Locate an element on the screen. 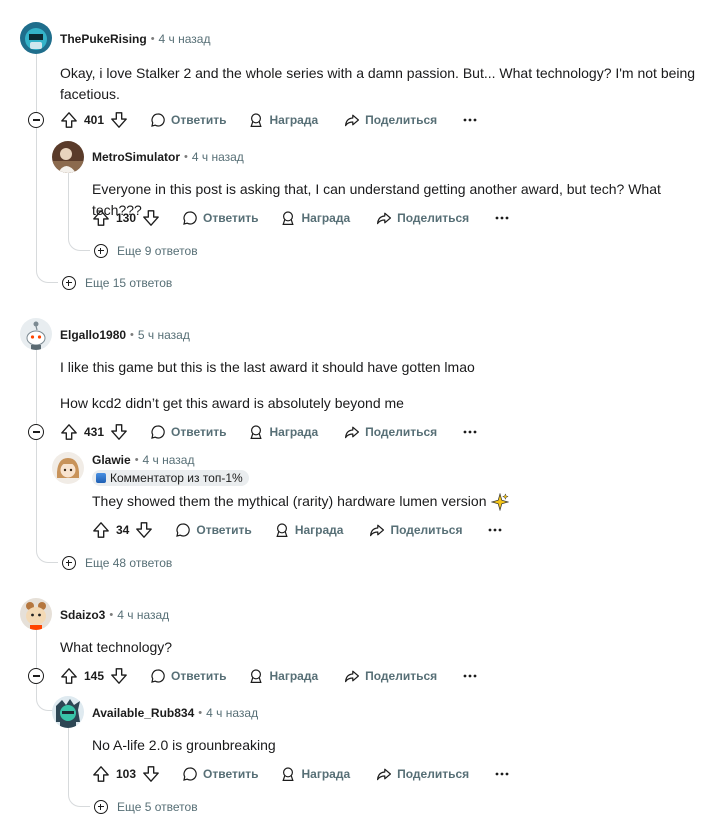 Image resolution: width=722 pixels, height=828 pixels. more-replies-label: Еще 5 ответов is located at coordinates (157, 807).